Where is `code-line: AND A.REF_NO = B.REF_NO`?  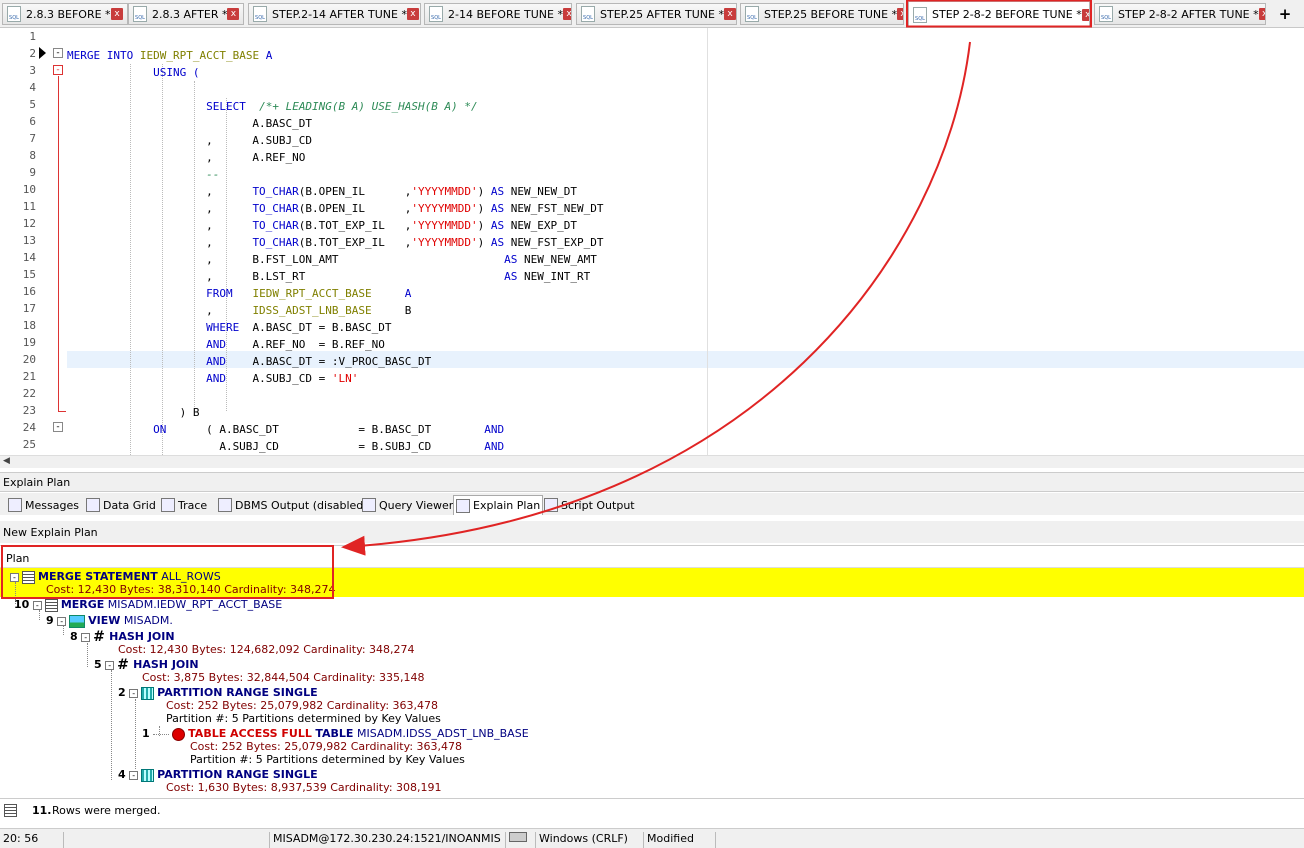 code-line: AND A.REF_NO = B.REF_NO is located at coordinates (295, 344).